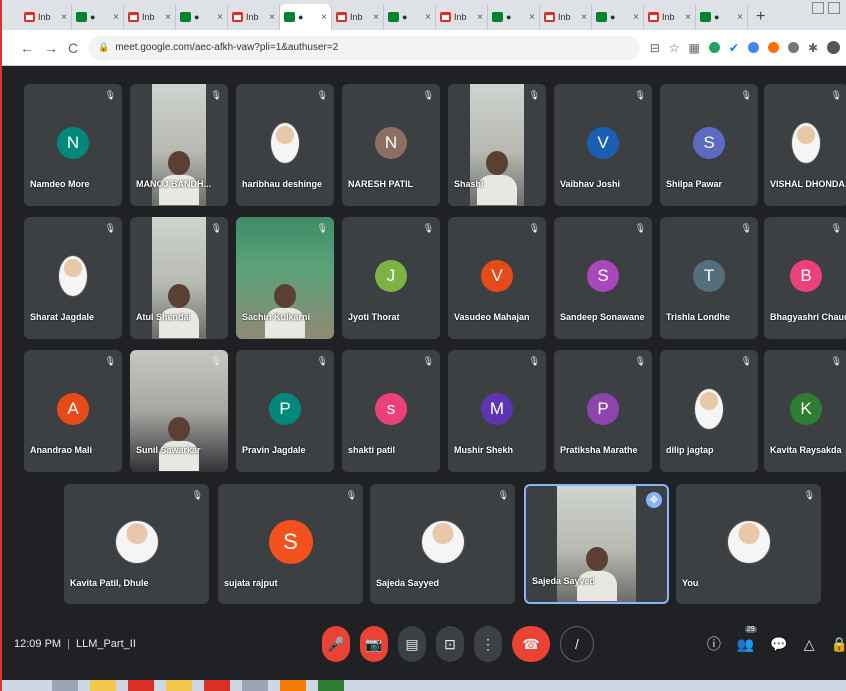 Image resolution: width=846 pixels, height=691 pixels. I want to click on mic-muted-icon: 🎙, so click(534, 95).